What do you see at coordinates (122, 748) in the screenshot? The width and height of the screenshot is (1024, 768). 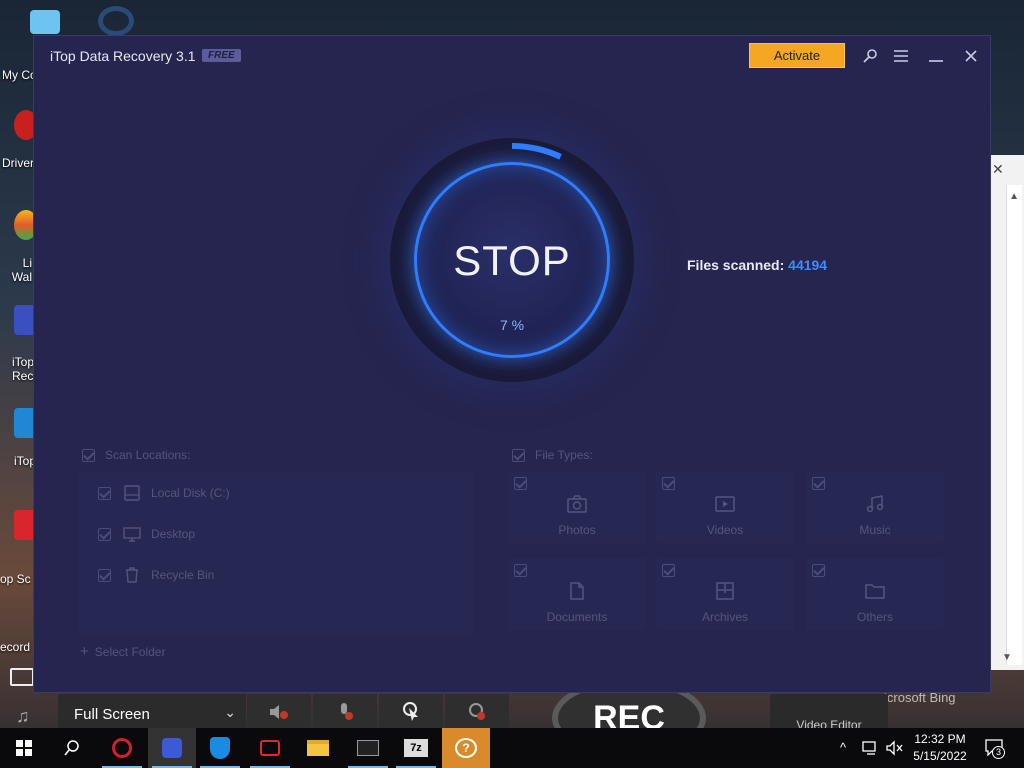 I see `taskbar-app-driver-booster` at bounding box center [122, 748].